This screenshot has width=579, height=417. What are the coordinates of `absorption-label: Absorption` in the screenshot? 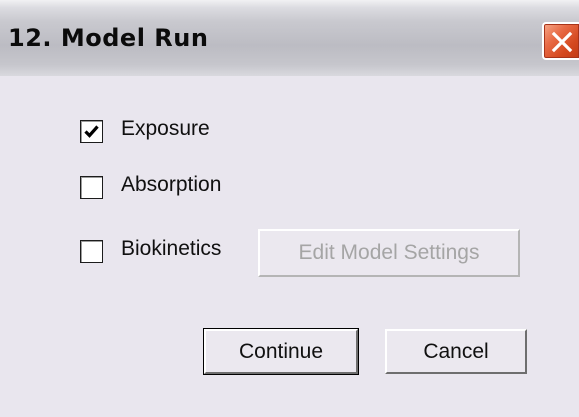 It's located at (171, 184).